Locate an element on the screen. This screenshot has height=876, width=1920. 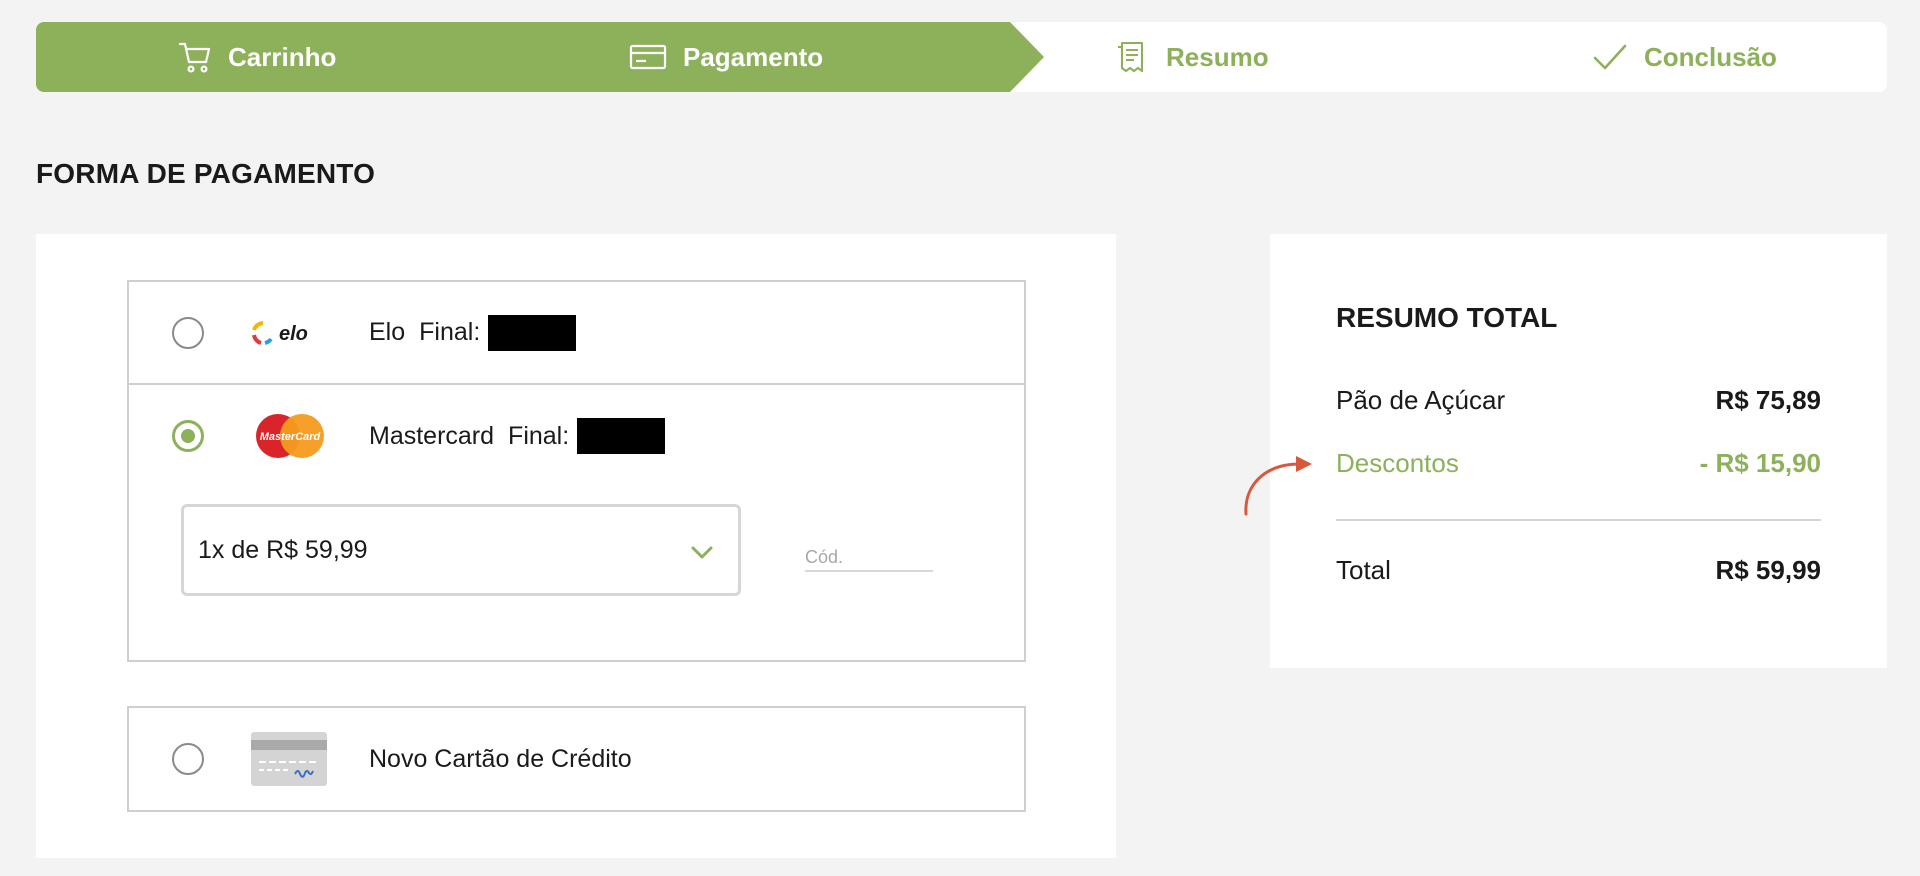
credit-card-icon is located at coordinates (648, 57).